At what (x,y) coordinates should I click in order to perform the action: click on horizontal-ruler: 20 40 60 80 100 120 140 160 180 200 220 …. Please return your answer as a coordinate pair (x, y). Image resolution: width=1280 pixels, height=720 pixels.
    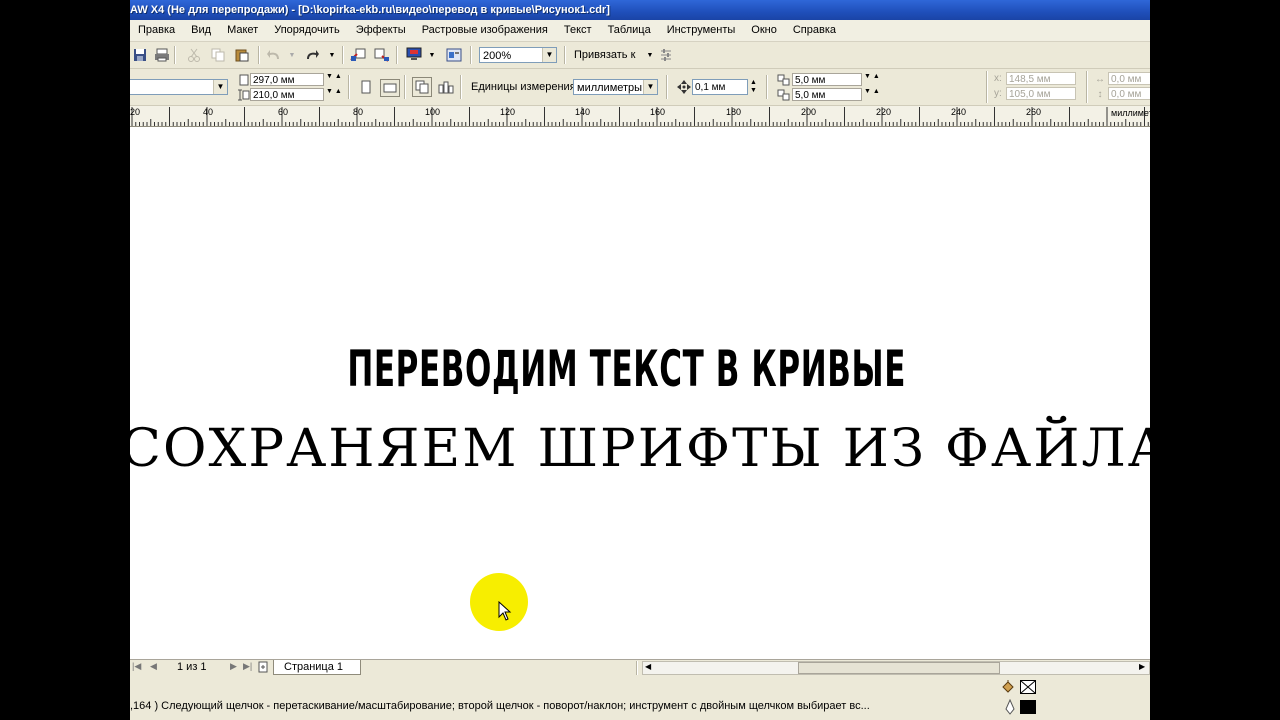
    Looking at the image, I should click on (640, 116).